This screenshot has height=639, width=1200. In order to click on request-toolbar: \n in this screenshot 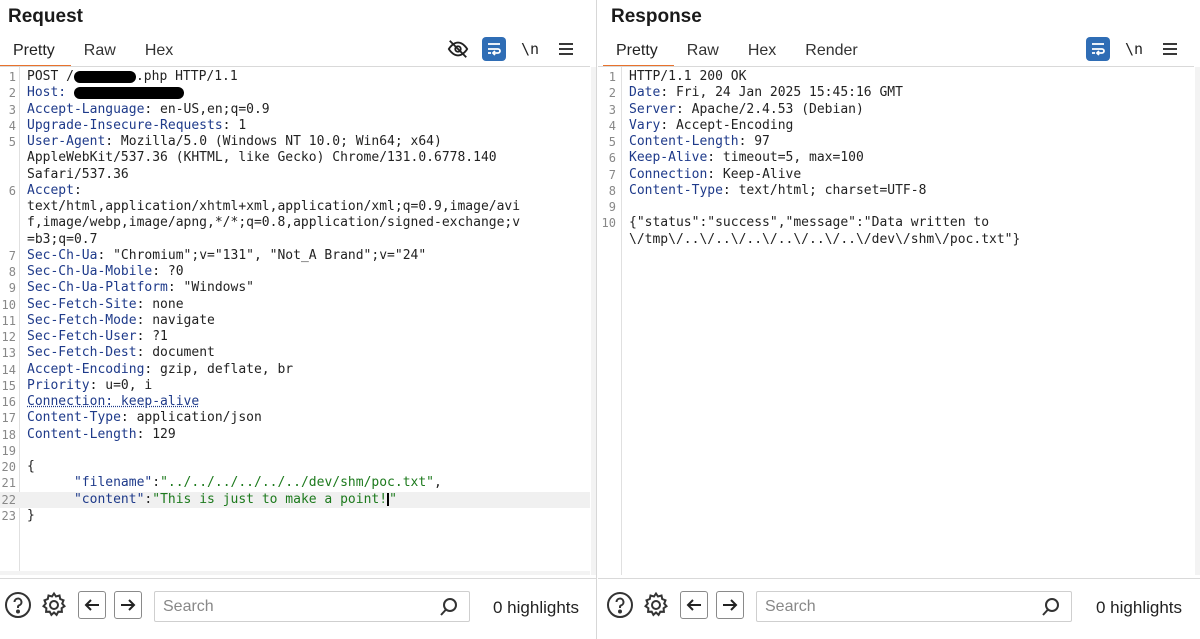, I will do `click(512, 49)`.